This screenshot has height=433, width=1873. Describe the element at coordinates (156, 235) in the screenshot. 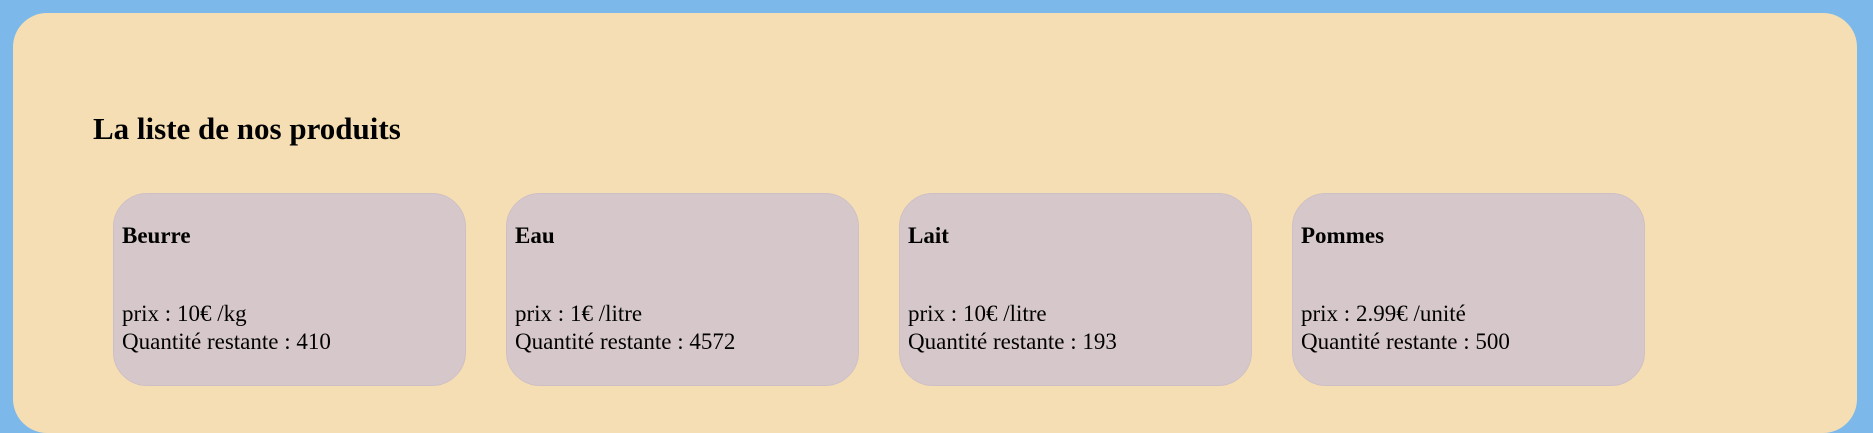

I see `product-name: Beurre` at that location.